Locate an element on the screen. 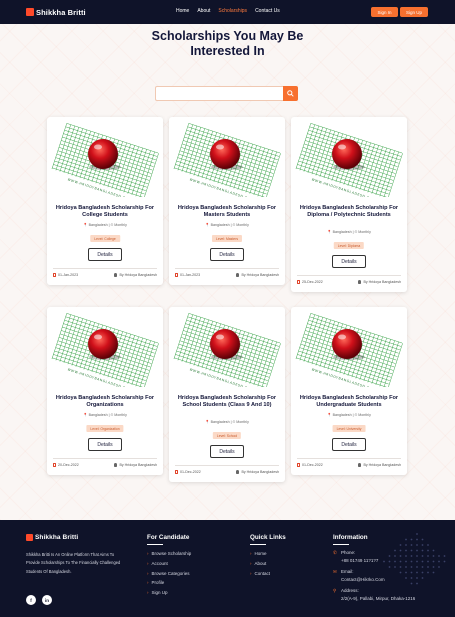 This screenshot has height=617, width=455. level-badge: Level: Organization is located at coordinates (105, 428).